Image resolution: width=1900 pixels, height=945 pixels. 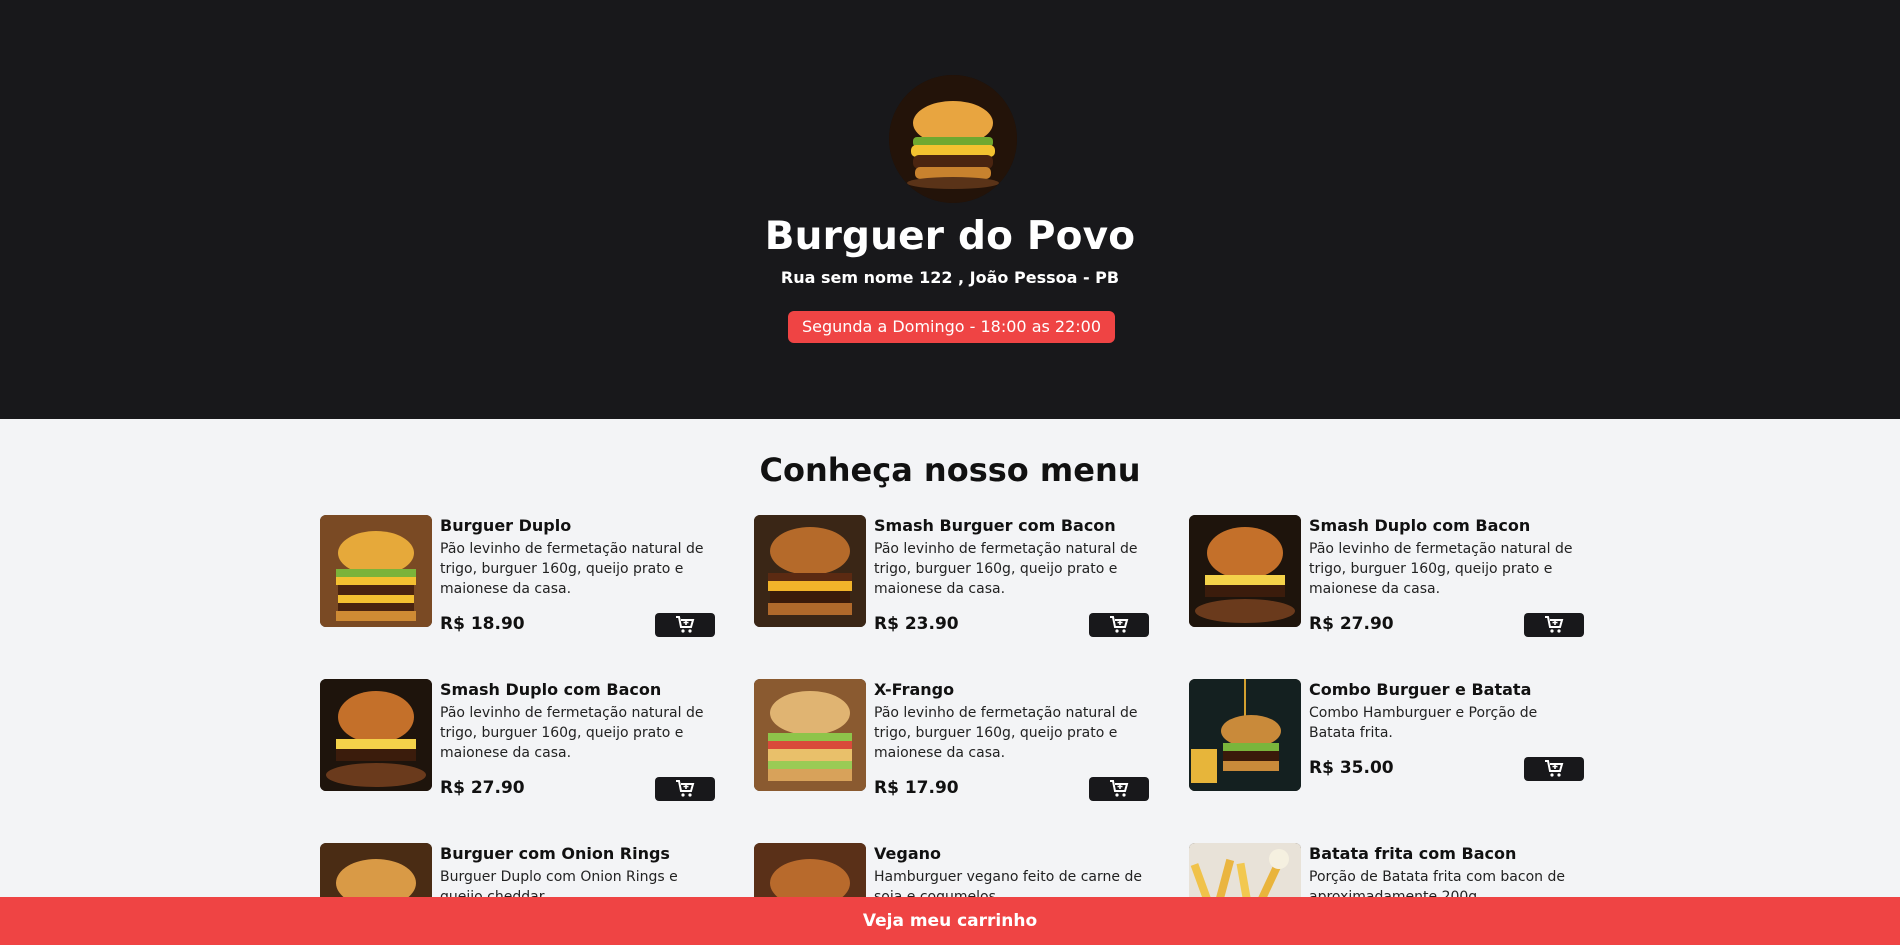 What do you see at coordinates (1413, 853) in the screenshot?
I see `menu-item-name: Batata frita com Bacon` at bounding box center [1413, 853].